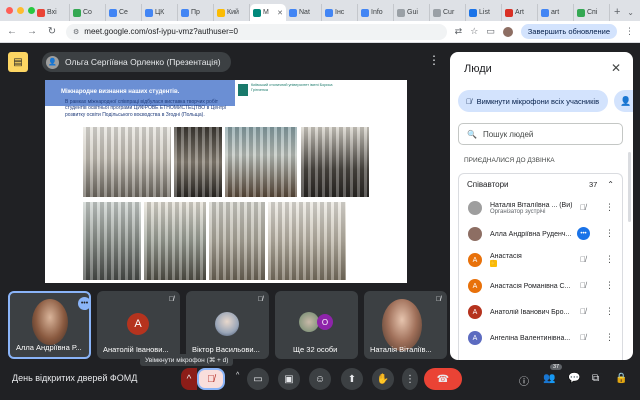 The height and width of the screenshot is (400, 640). Describe the element at coordinates (9, 10) in the screenshot. I see `close-window-icon` at that location.